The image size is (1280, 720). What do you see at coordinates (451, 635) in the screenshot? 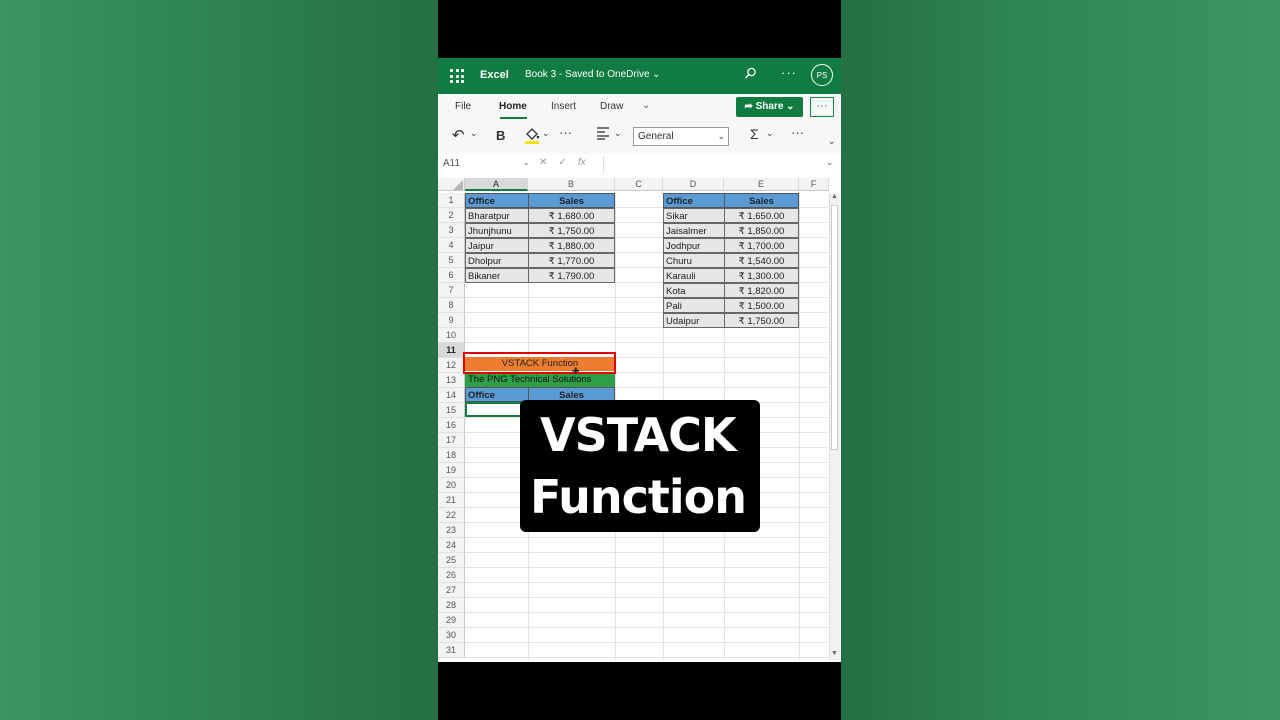
I see `row-header: 30` at bounding box center [451, 635].